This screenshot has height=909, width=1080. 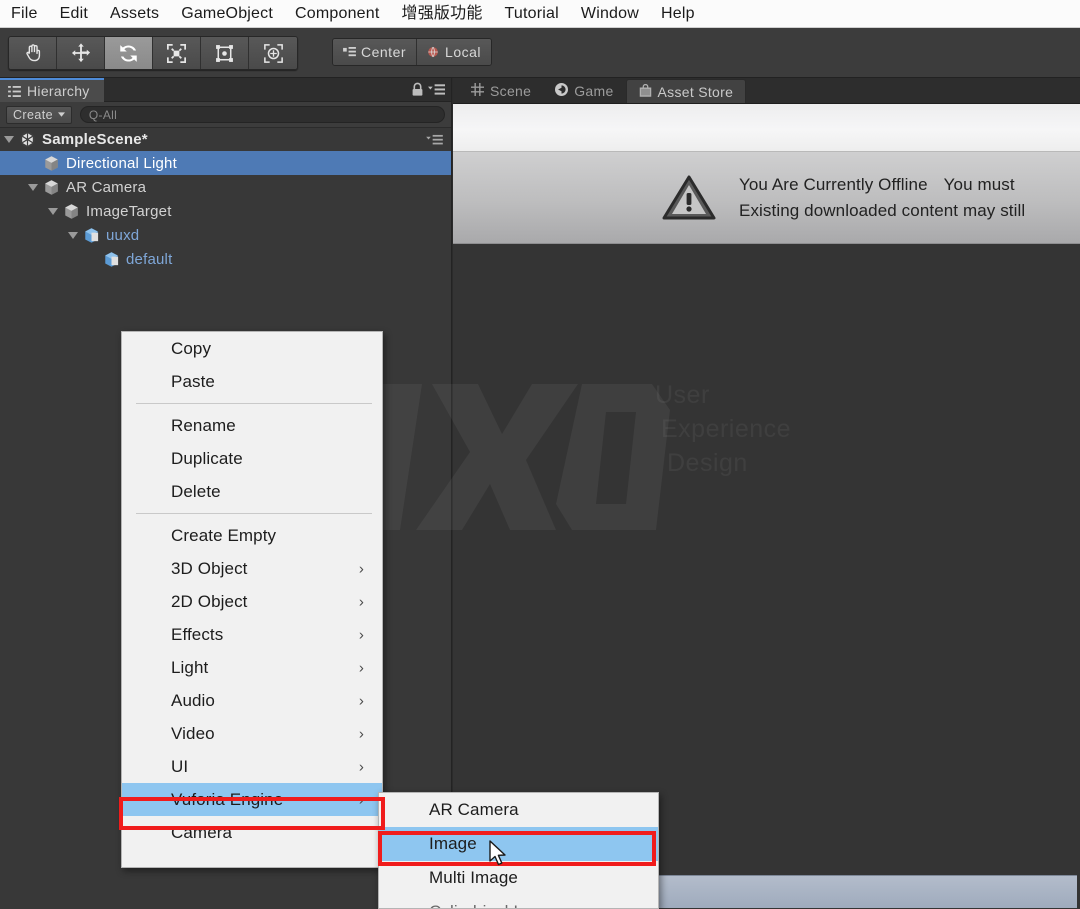 What do you see at coordinates (227, 14) in the screenshot?
I see `menu-item-gameobject: GameObject` at bounding box center [227, 14].